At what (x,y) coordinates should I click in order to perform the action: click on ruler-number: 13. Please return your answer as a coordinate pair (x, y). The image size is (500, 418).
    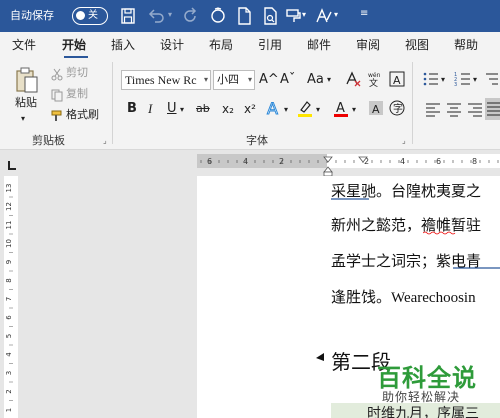
    Looking at the image, I should click on (9, 188).